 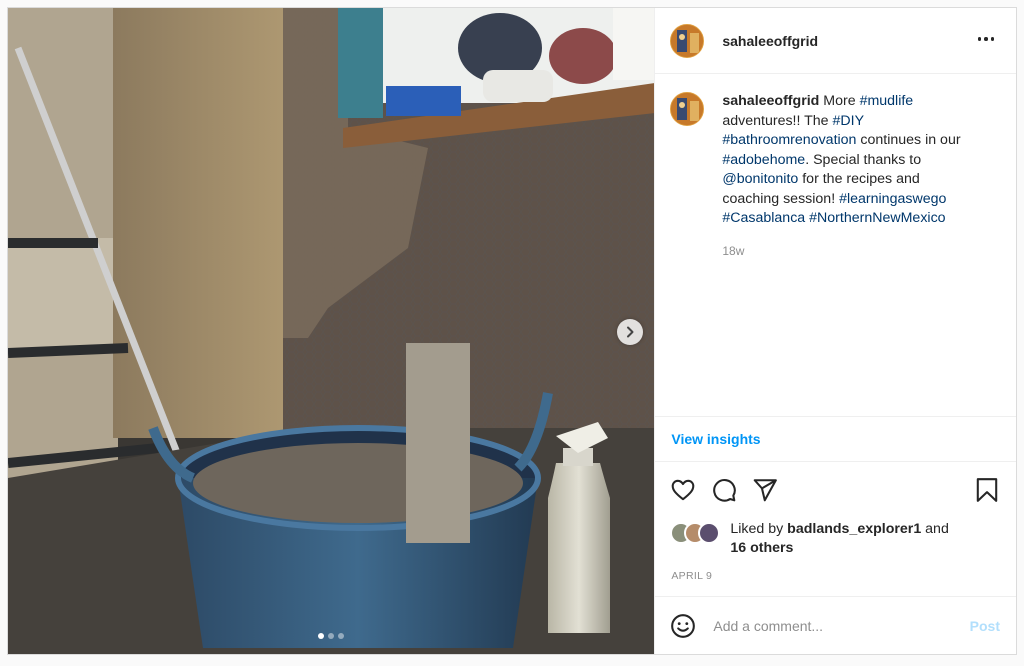 I want to click on post-comment-button: Post, so click(x=985, y=626).